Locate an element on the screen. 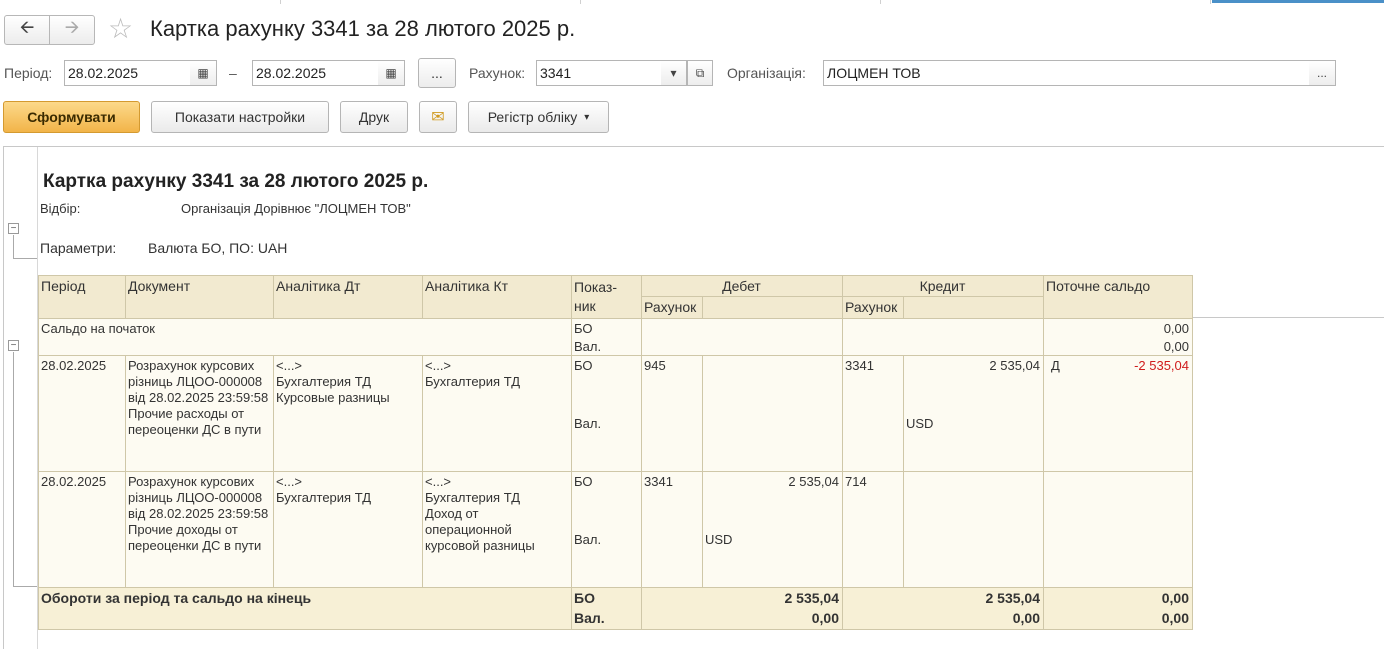  row2-indicator-bo: БО is located at coordinates (583, 481).